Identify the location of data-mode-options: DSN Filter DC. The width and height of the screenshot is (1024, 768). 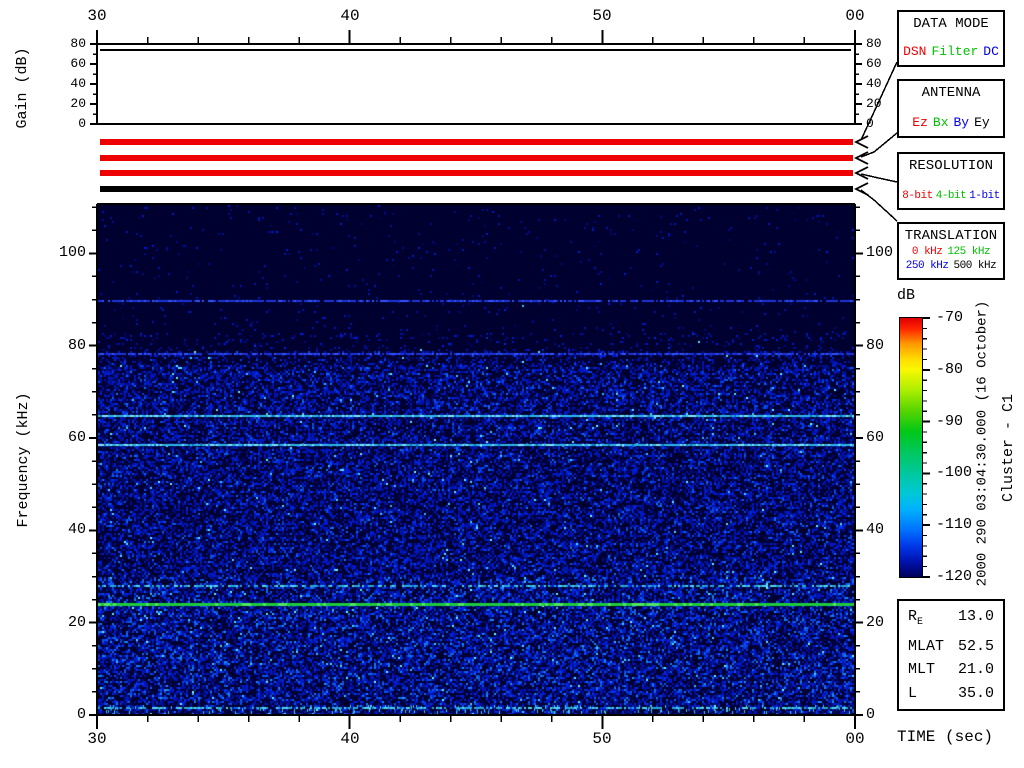
(951, 52).